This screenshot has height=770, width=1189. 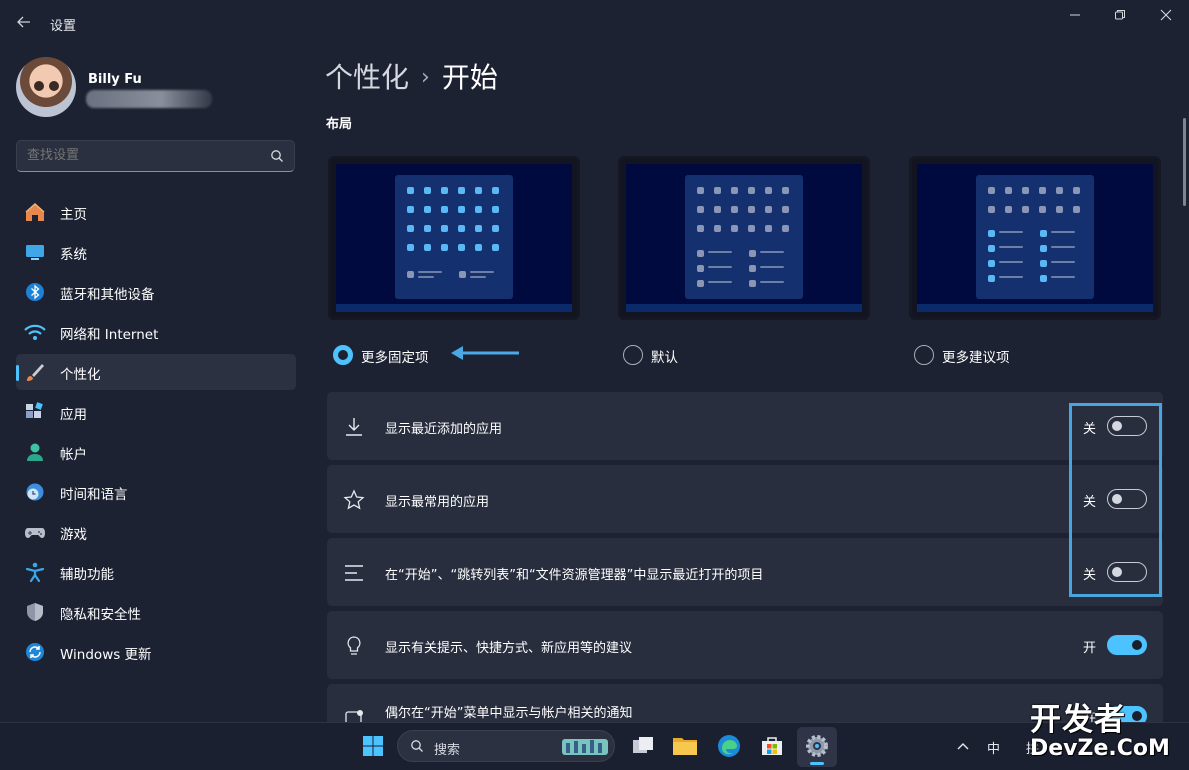 What do you see at coordinates (73, 535) in the screenshot?
I see `sidebar-item-label: 游戏` at bounding box center [73, 535].